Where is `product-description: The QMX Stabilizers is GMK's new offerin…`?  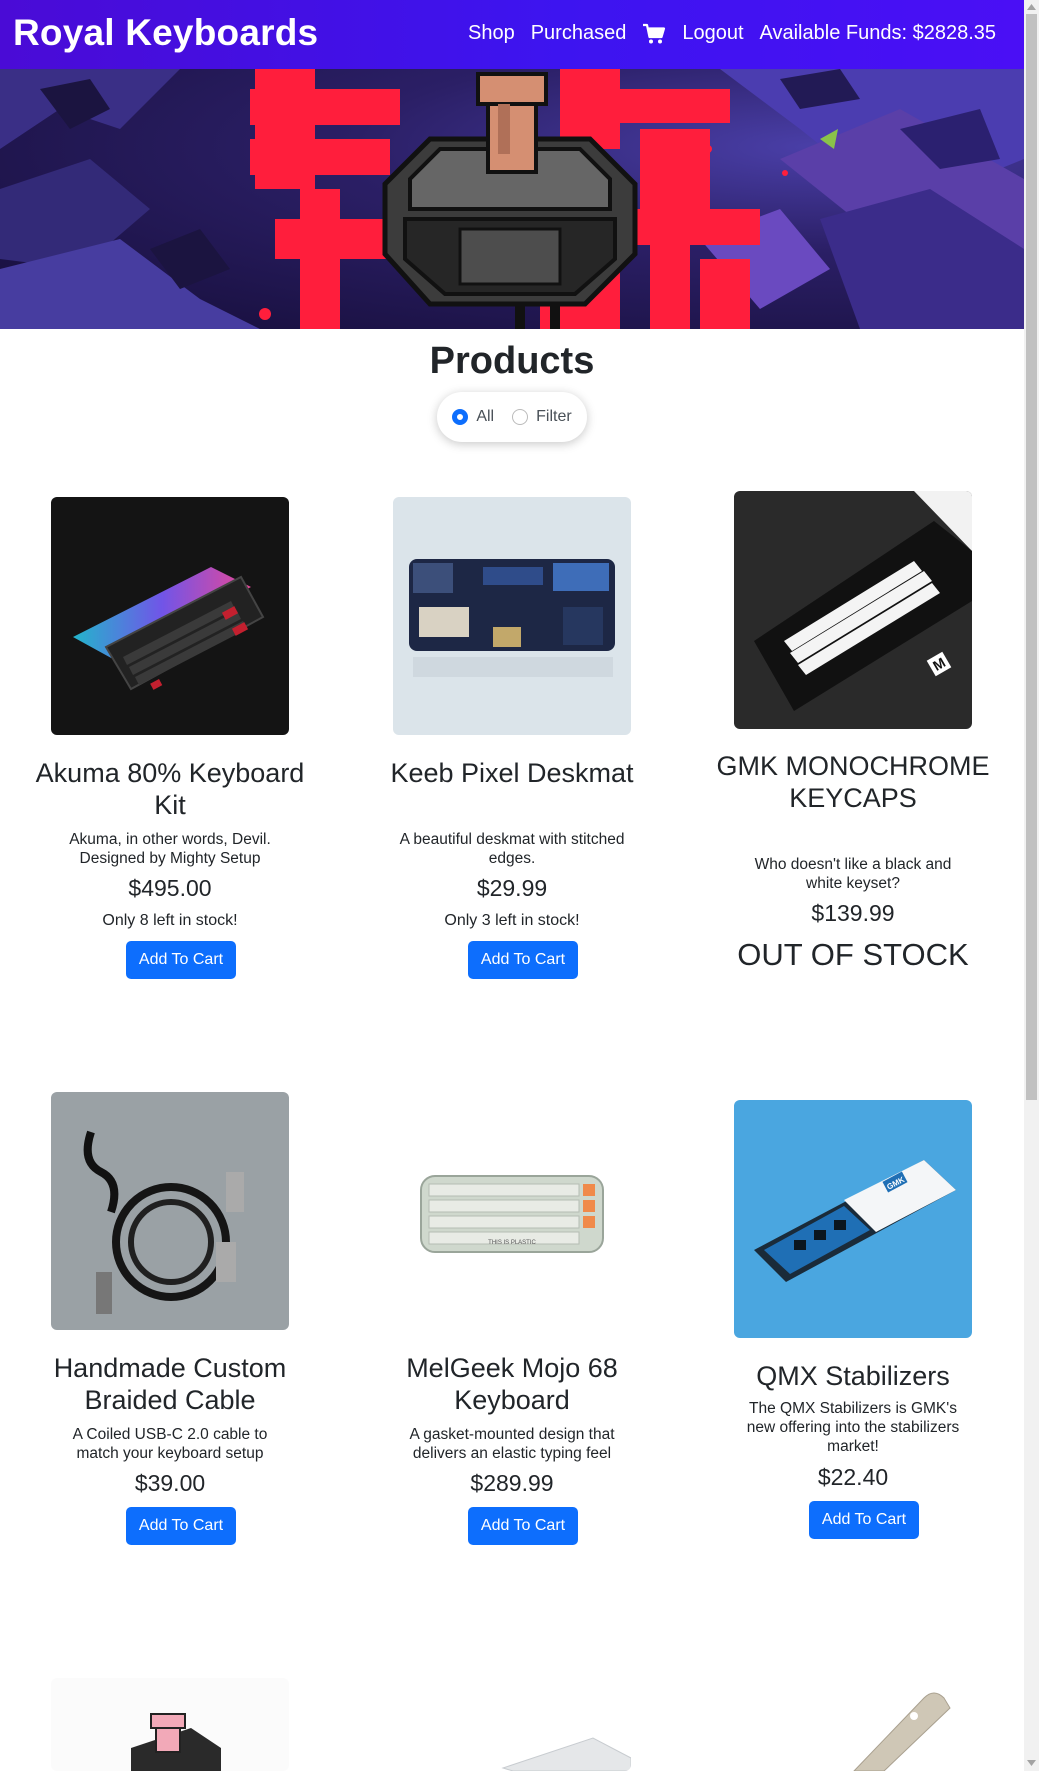
product-description: The QMX Stabilizers is GMK's new offerin… is located at coordinates (853, 1427).